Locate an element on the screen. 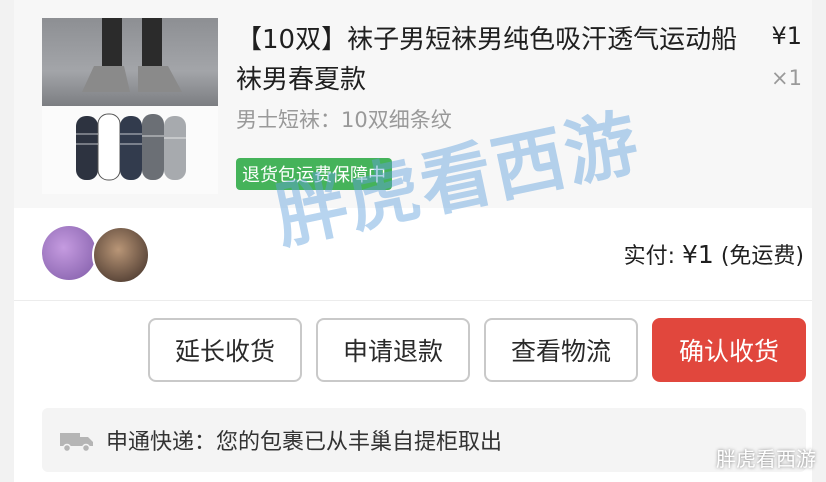  shipping-note: (免运费) is located at coordinates (758, 256).